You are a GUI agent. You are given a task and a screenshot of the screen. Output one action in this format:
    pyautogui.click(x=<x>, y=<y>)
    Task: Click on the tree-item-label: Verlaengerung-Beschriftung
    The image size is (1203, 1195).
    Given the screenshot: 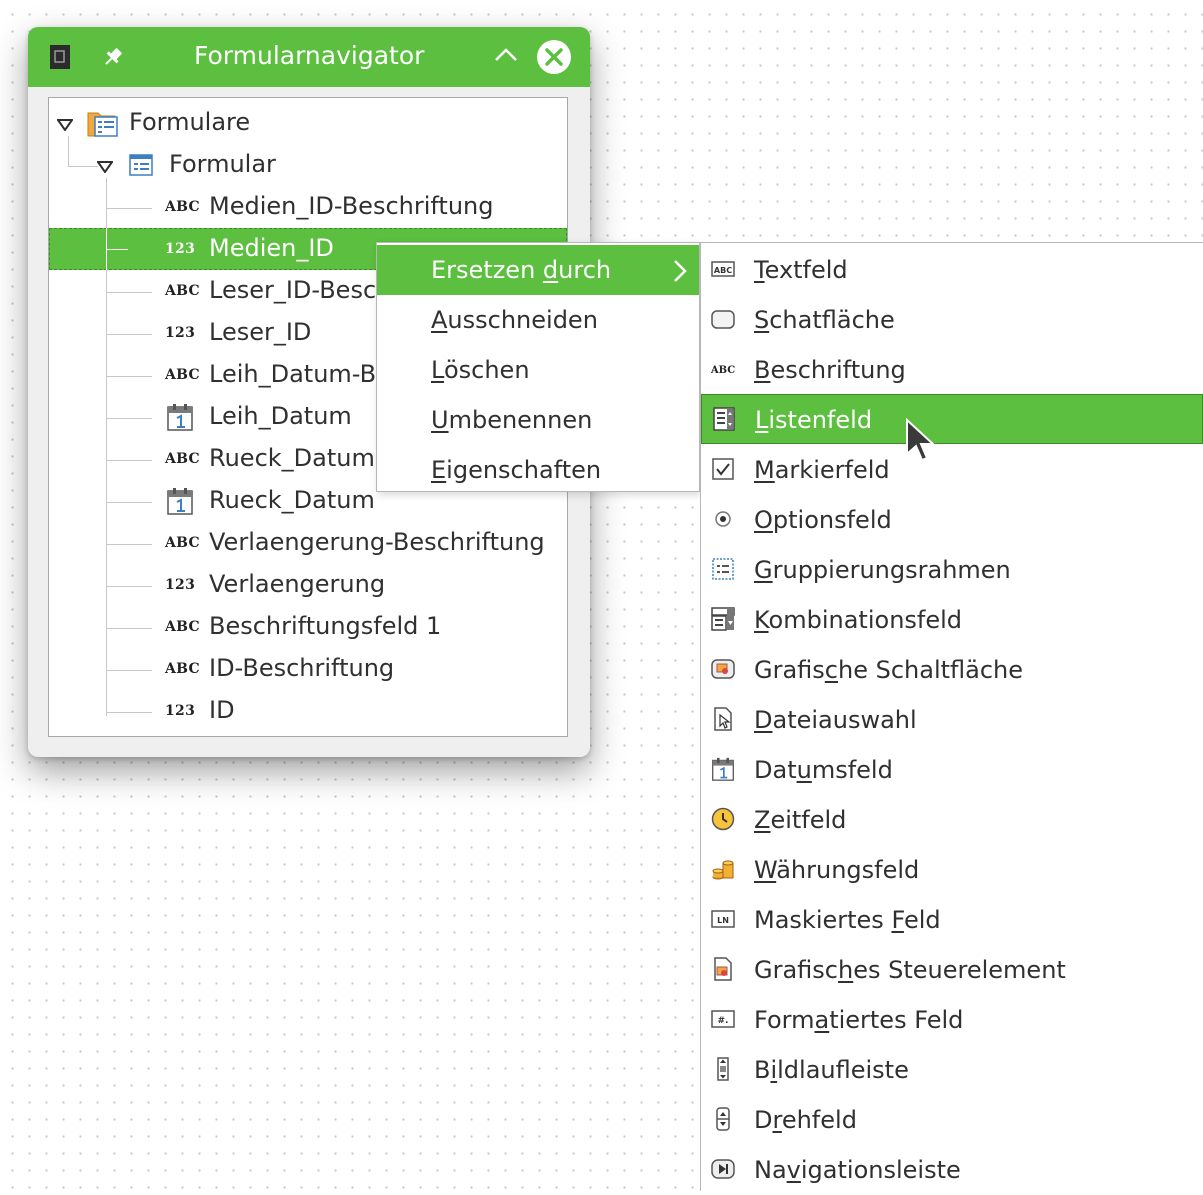 What is the action you would take?
    pyautogui.click(x=377, y=542)
    